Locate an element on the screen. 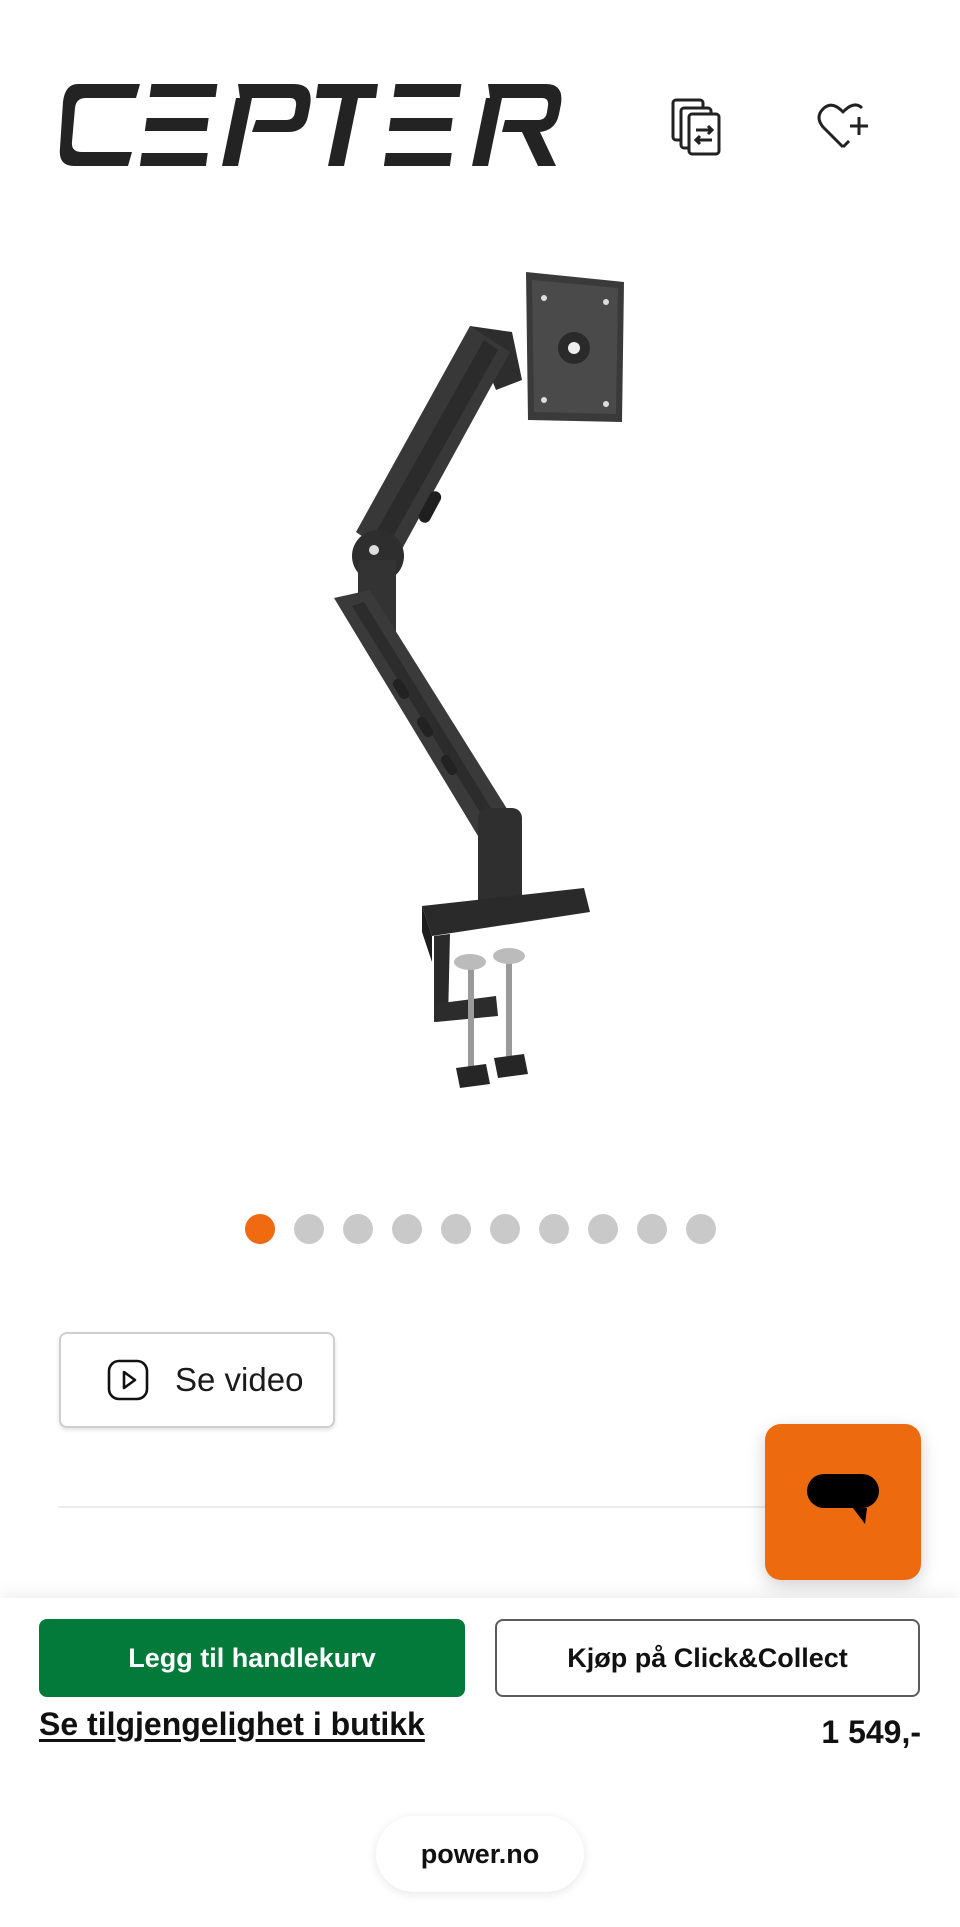  cepter-logo-graphic is located at coordinates (310, 125).